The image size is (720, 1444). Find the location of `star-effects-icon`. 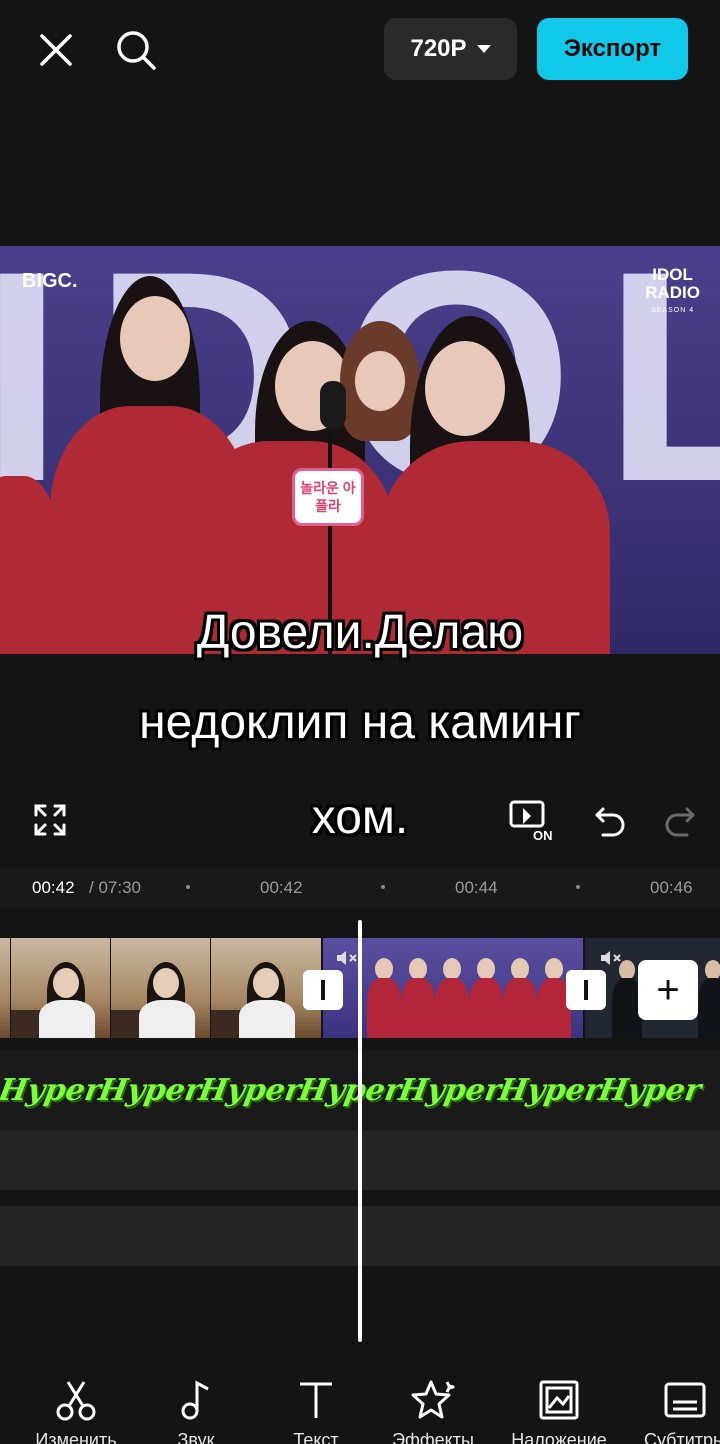

star-effects-icon is located at coordinates (433, 1399).